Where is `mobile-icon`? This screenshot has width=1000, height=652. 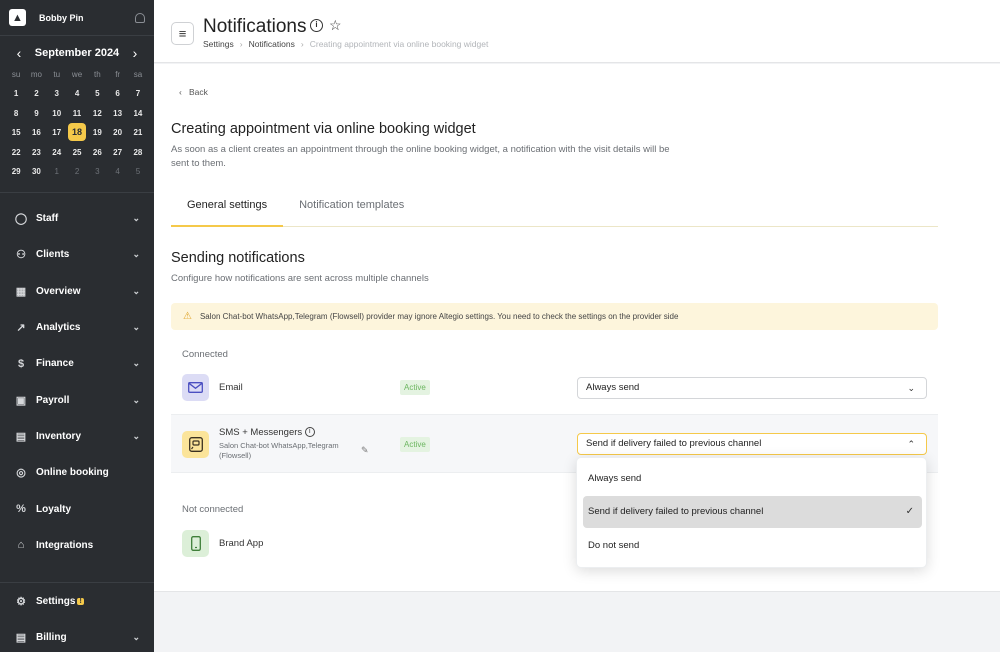
mobile-icon is located at coordinates (195, 543).